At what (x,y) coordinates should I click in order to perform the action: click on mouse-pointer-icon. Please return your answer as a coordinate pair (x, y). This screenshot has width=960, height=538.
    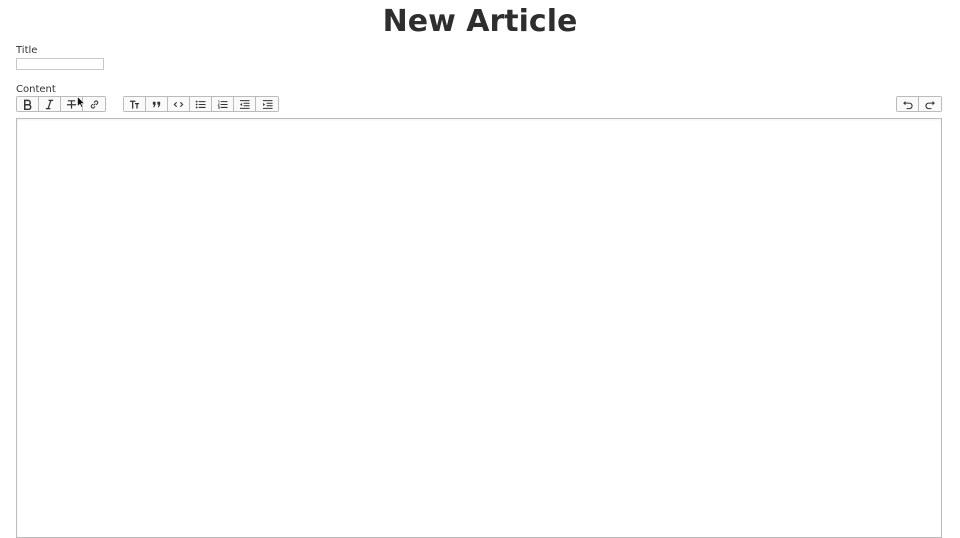
    Looking at the image, I should click on (81, 102).